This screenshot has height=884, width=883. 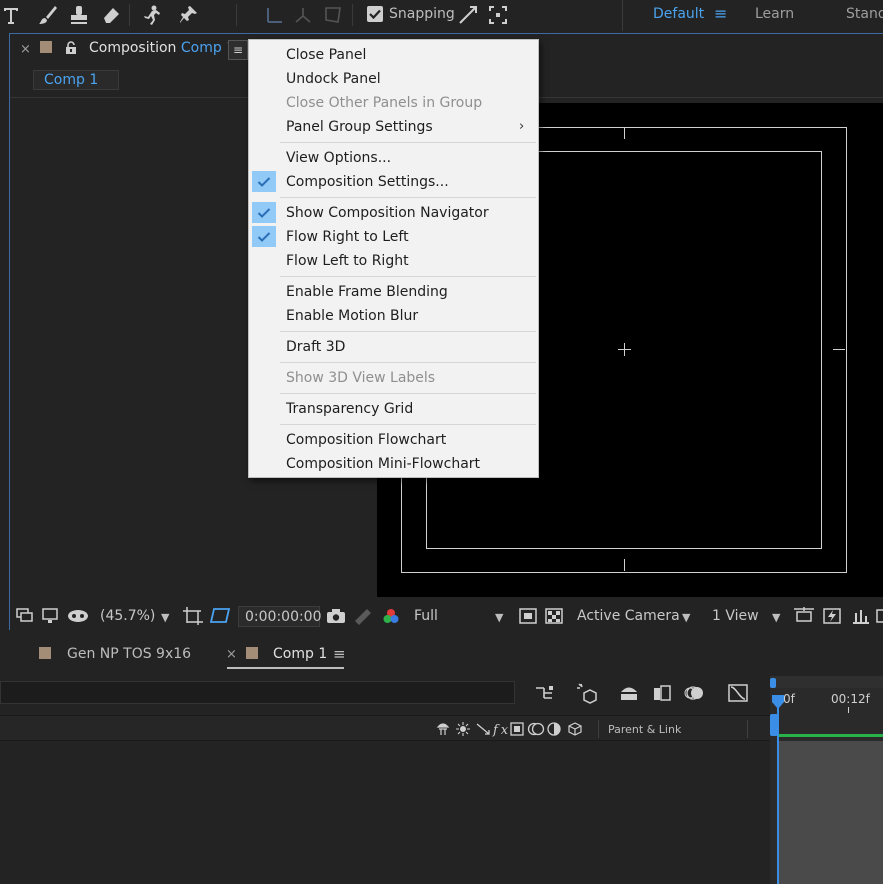 What do you see at coordinates (275, 15) in the screenshot?
I see `axis-local-icon` at bounding box center [275, 15].